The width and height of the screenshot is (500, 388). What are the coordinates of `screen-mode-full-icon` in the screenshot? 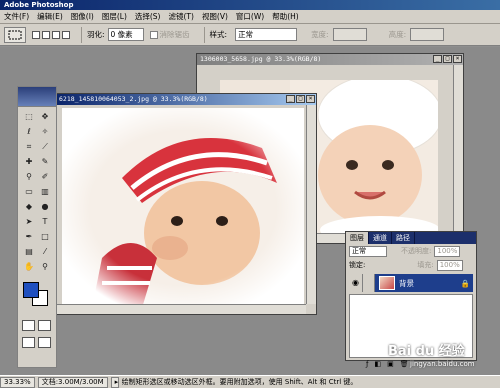 It's located at (44, 342).